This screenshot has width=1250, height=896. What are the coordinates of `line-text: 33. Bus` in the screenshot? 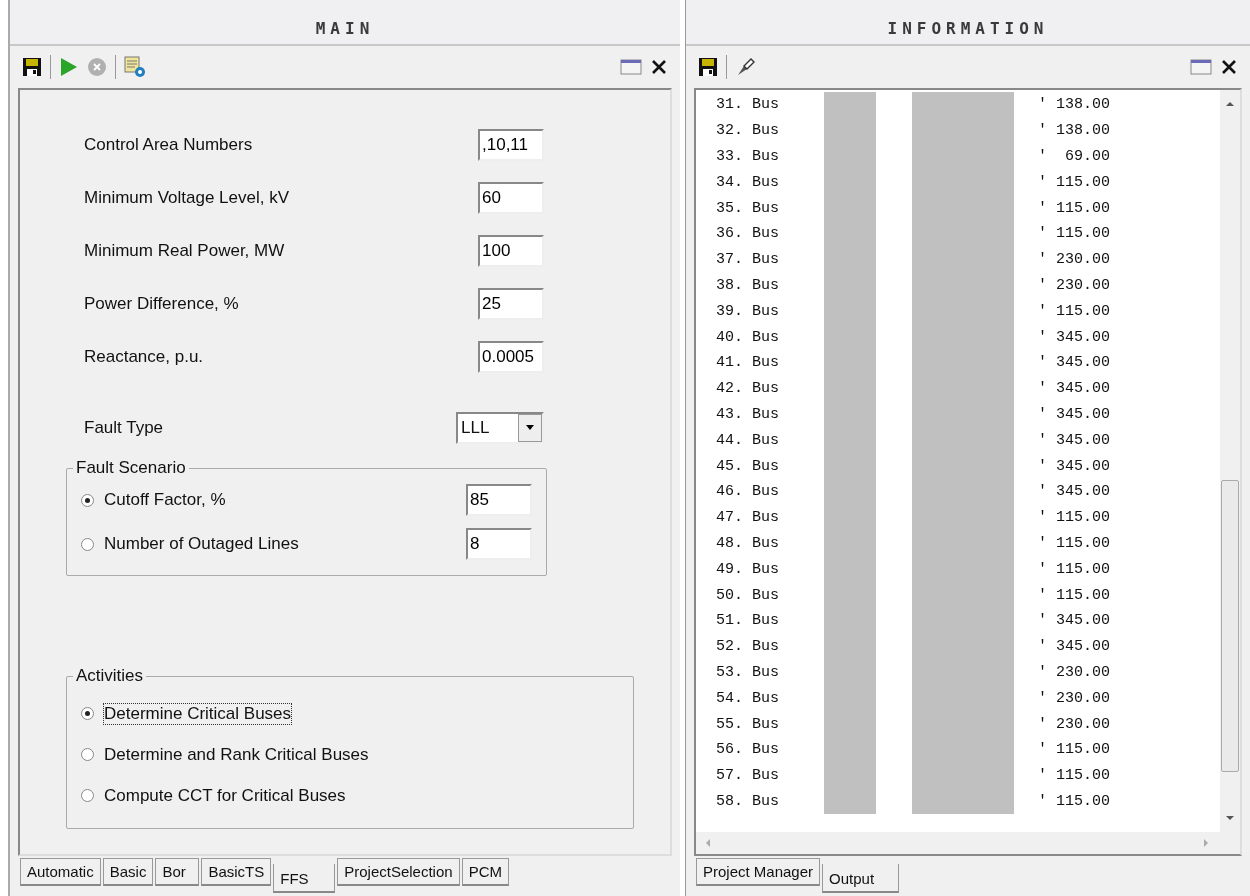 It's located at (748, 156).